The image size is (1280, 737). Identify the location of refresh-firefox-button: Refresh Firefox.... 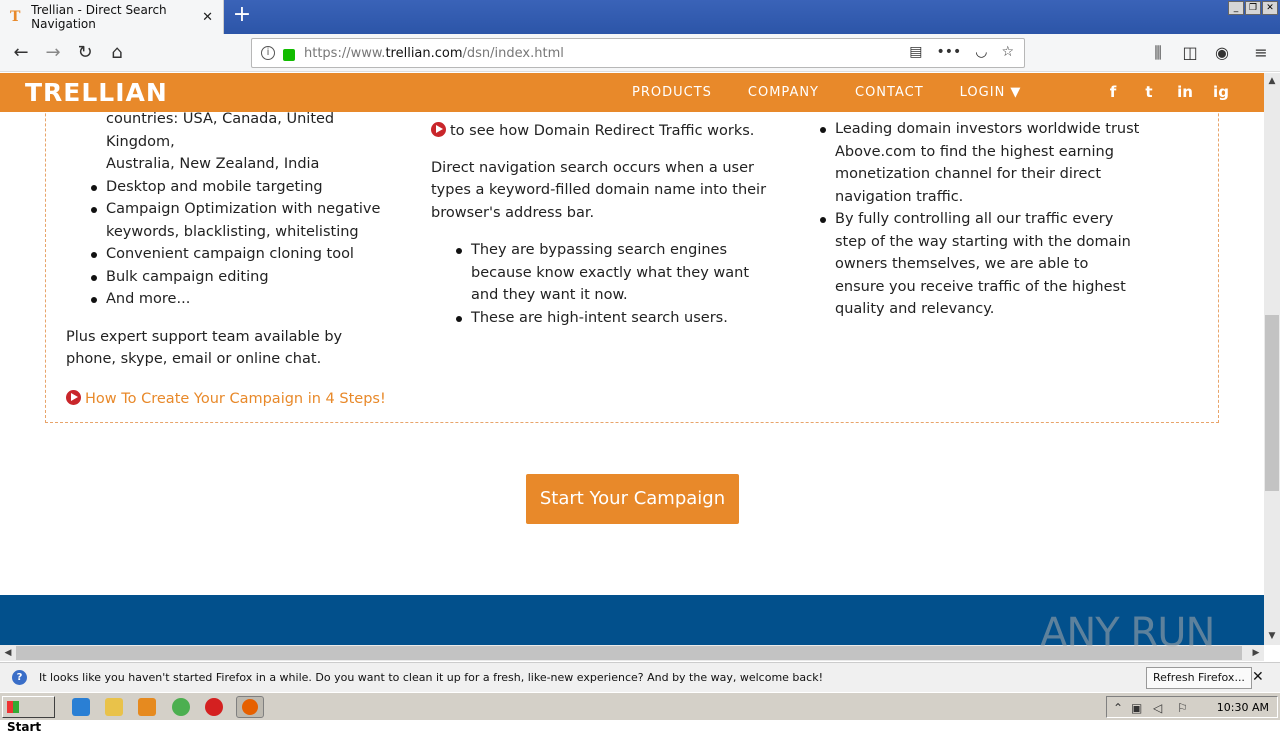
(1199, 678).